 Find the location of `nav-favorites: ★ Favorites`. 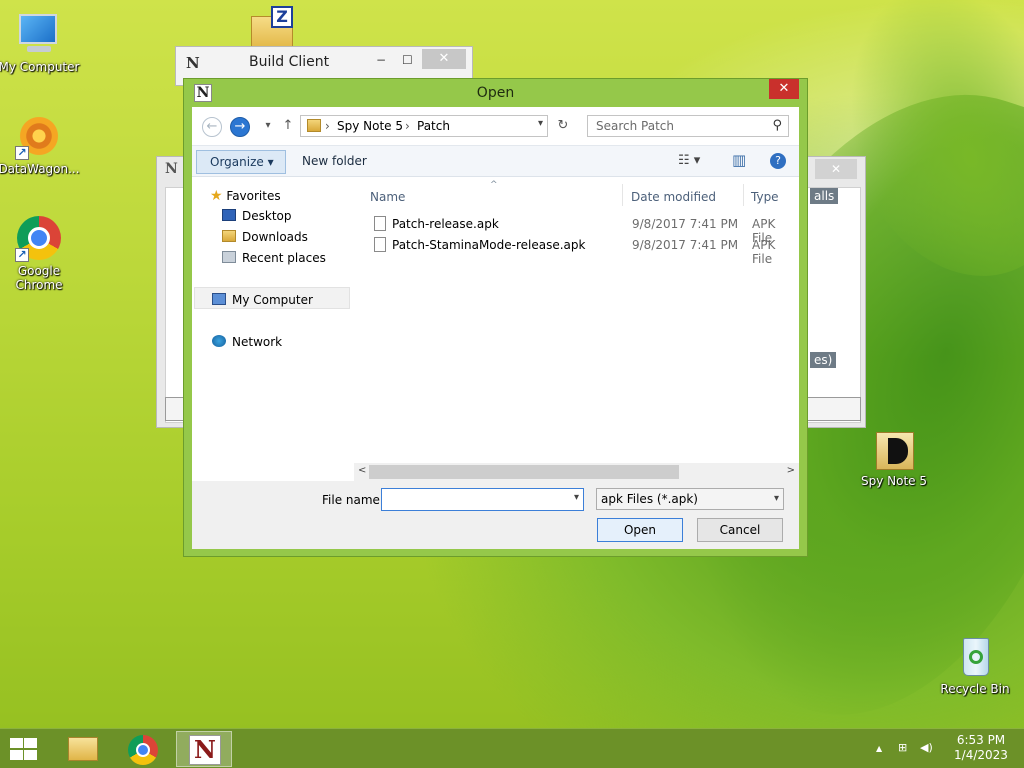

nav-favorites: ★ Favorites is located at coordinates (245, 196).